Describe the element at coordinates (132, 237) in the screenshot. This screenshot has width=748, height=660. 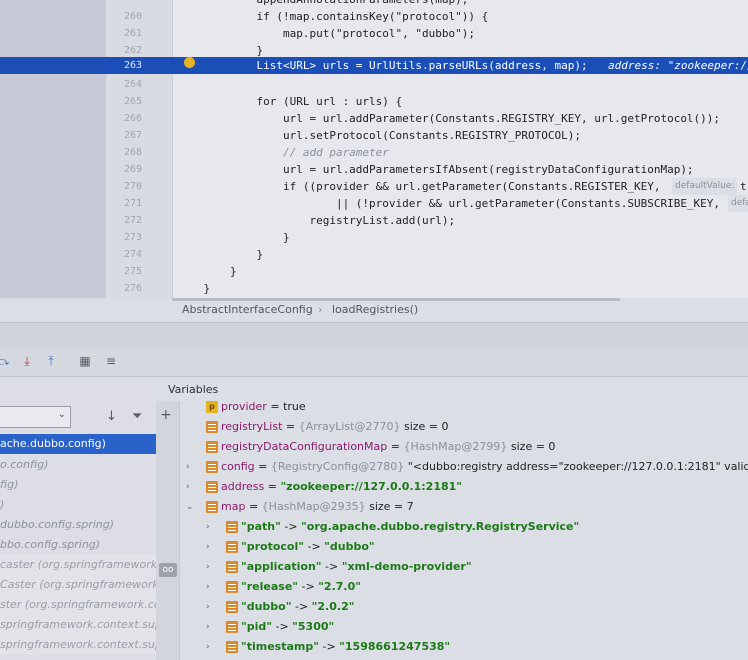
I see `line-number: 273` at that location.